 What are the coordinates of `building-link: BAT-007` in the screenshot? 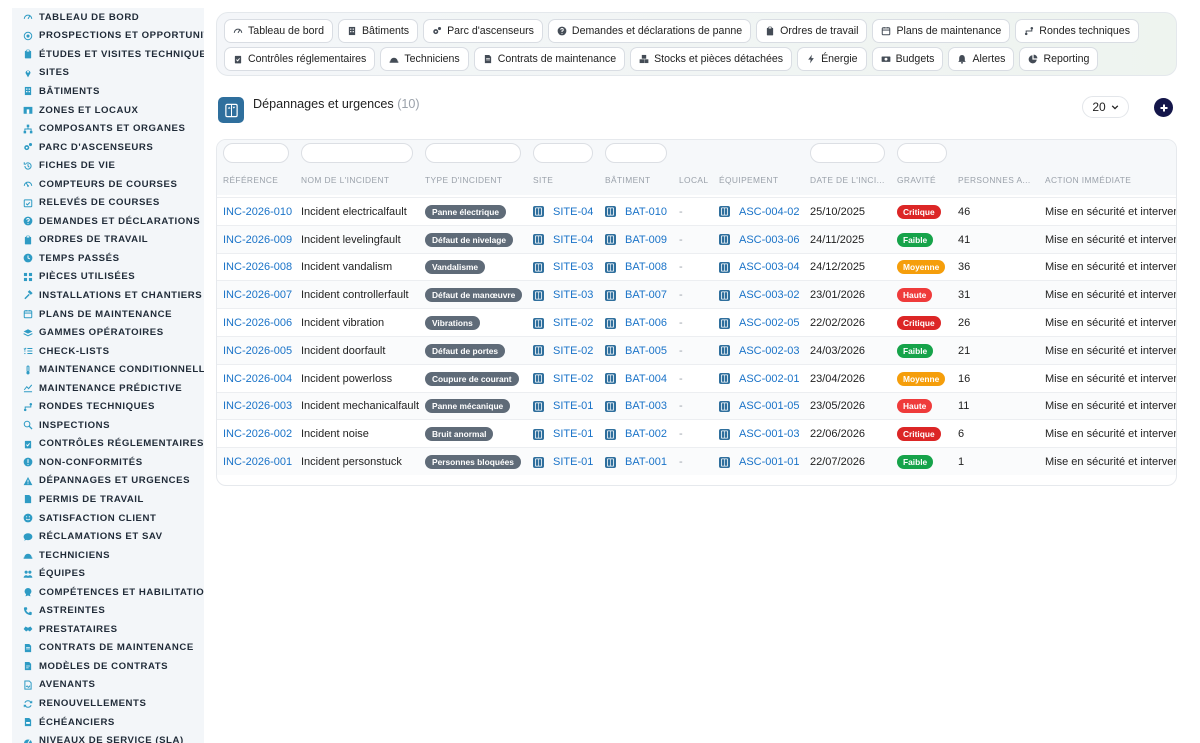 It's located at (646, 295).